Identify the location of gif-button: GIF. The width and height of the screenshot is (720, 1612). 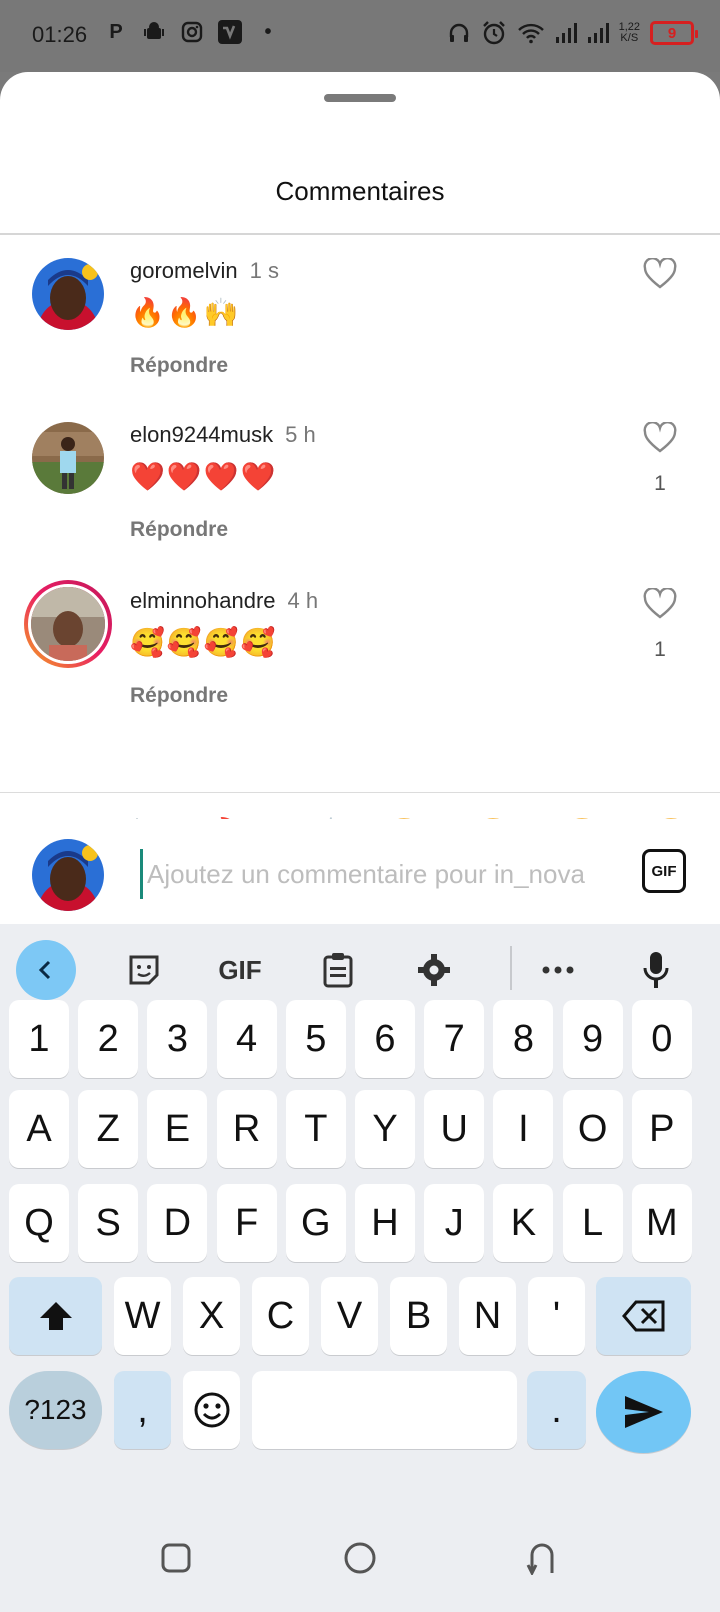
(664, 871).